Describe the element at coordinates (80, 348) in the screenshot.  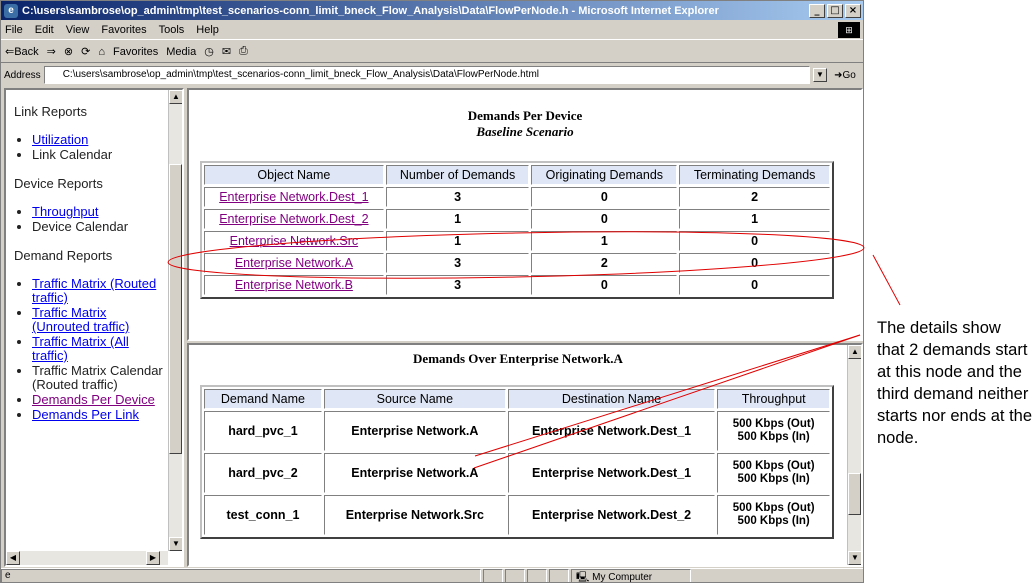
I see `tm-all-link: Traffic Matrix (All traffic)` at that location.